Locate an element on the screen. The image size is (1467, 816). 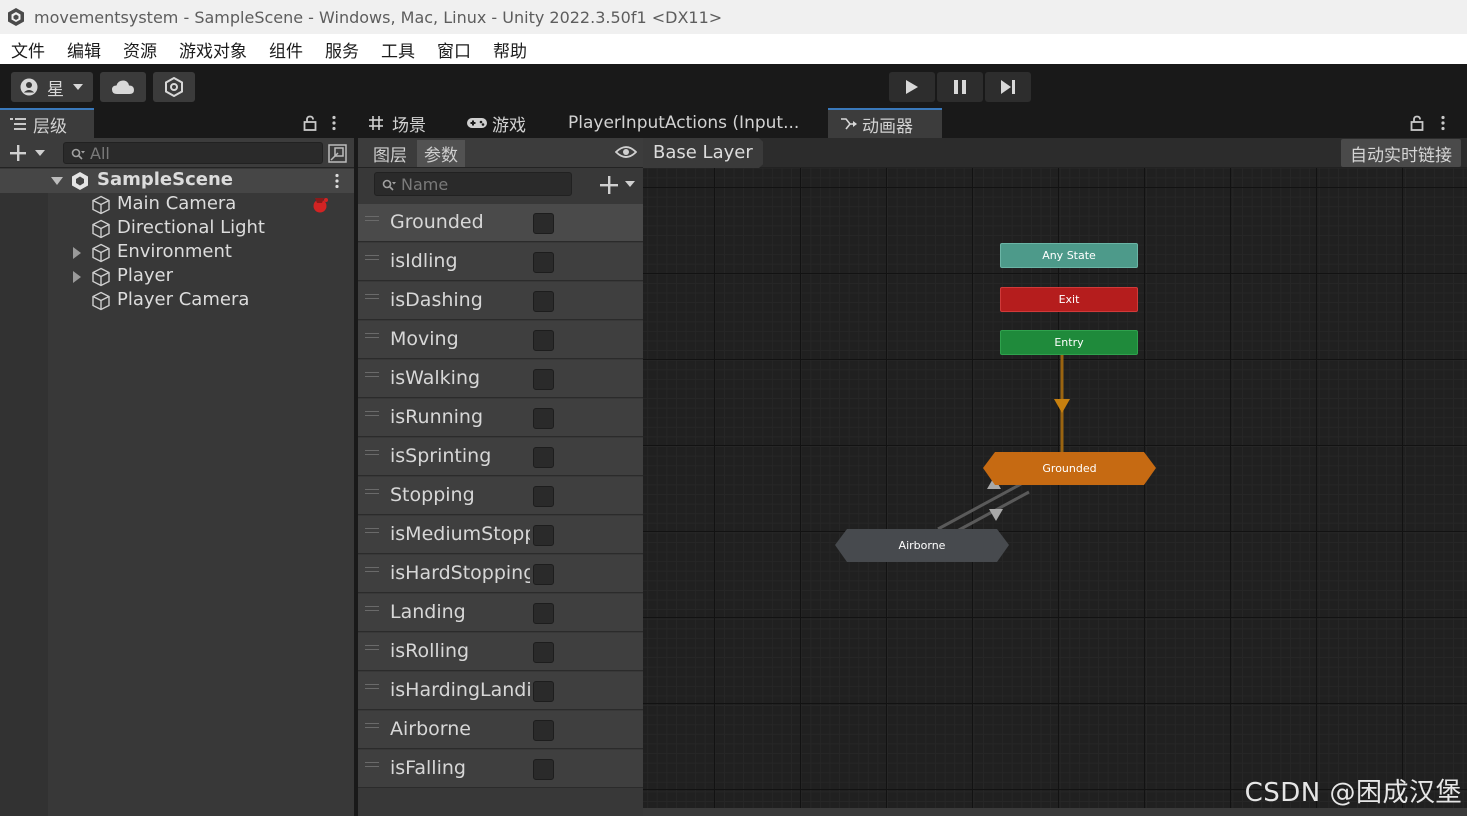
parameter-row: Grounded is located at coordinates (500, 223).